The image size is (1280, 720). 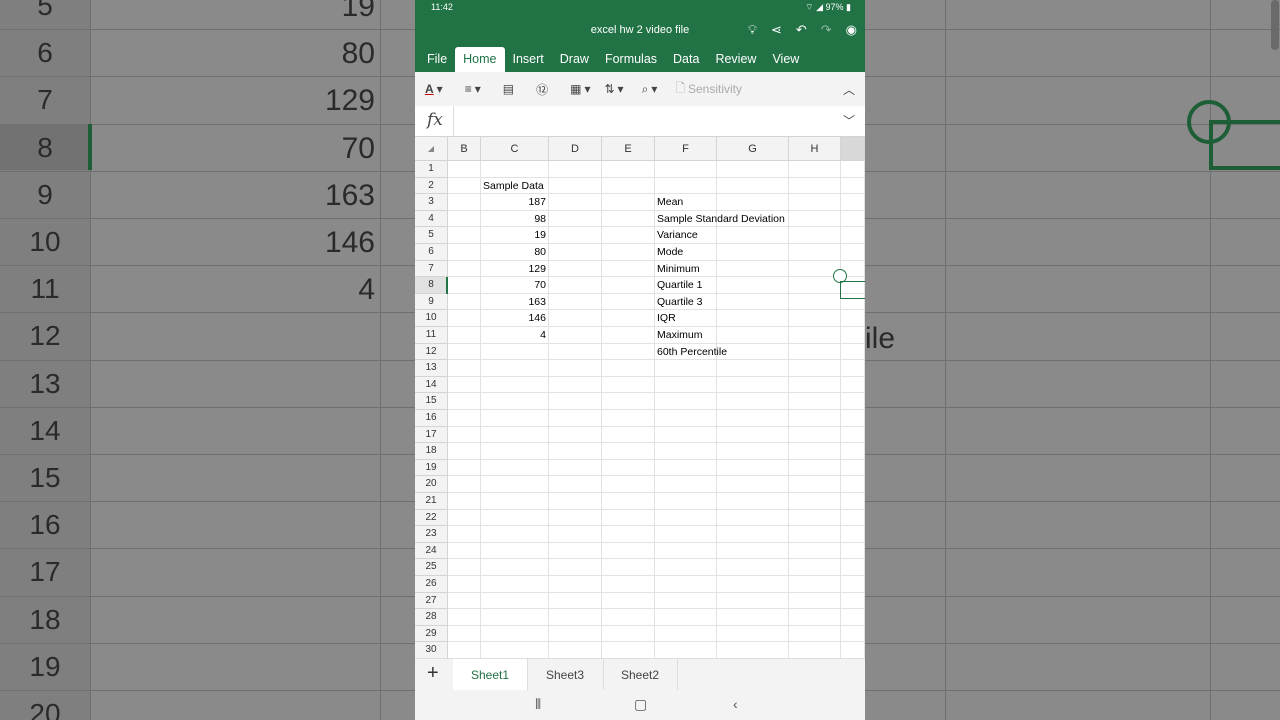 I want to click on cell-e29, so click(x=628, y=634).